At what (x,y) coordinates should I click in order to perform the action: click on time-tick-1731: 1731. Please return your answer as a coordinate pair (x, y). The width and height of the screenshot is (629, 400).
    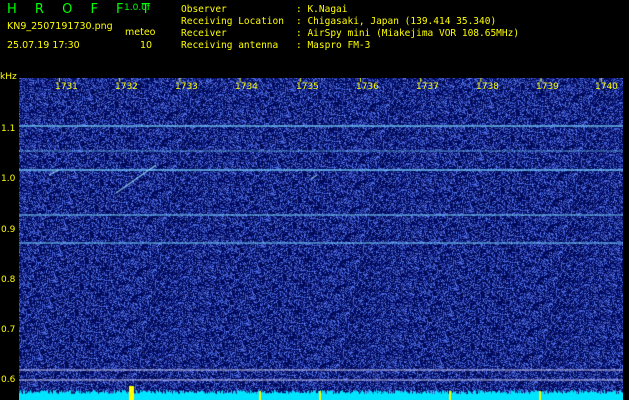
    Looking at the image, I should click on (66, 87).